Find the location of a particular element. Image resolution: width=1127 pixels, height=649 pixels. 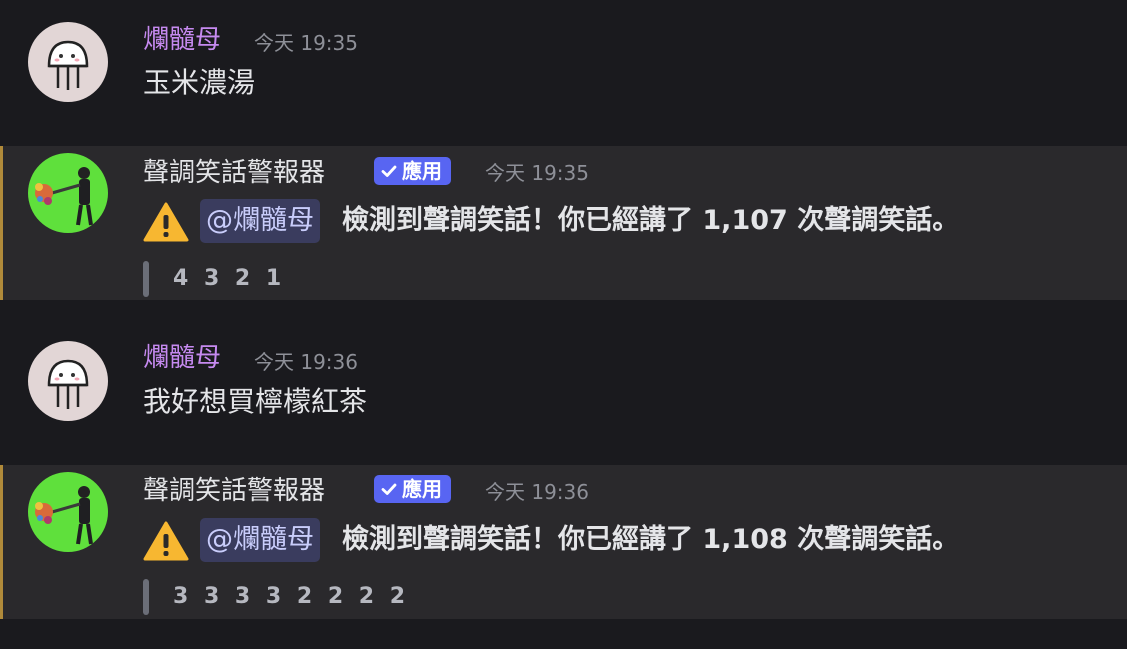

message-text: 玉米濃湯 is located at coordinates (199, 82).